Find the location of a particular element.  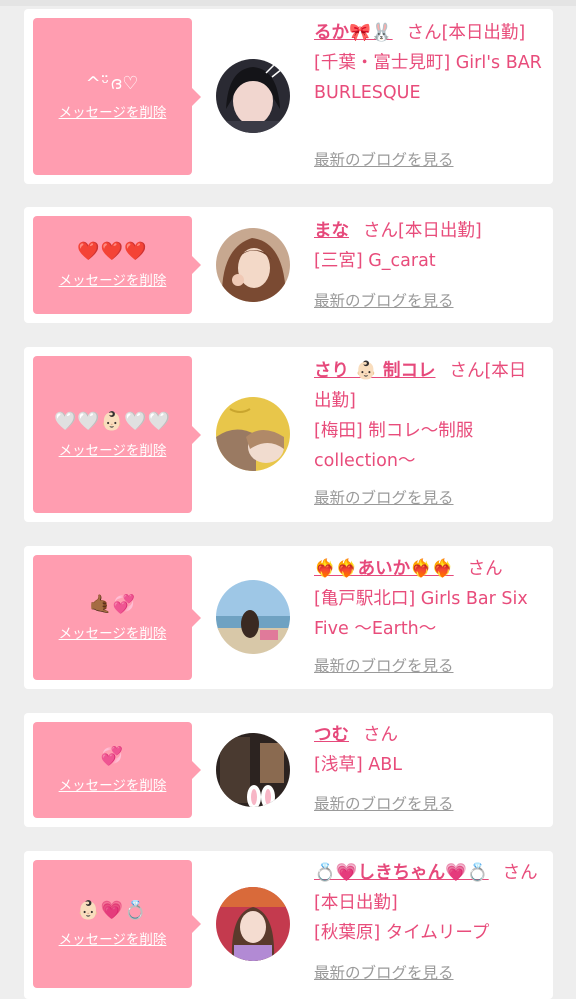

shop-name: [三宮] G_carat is located at coordinates (375, 261).